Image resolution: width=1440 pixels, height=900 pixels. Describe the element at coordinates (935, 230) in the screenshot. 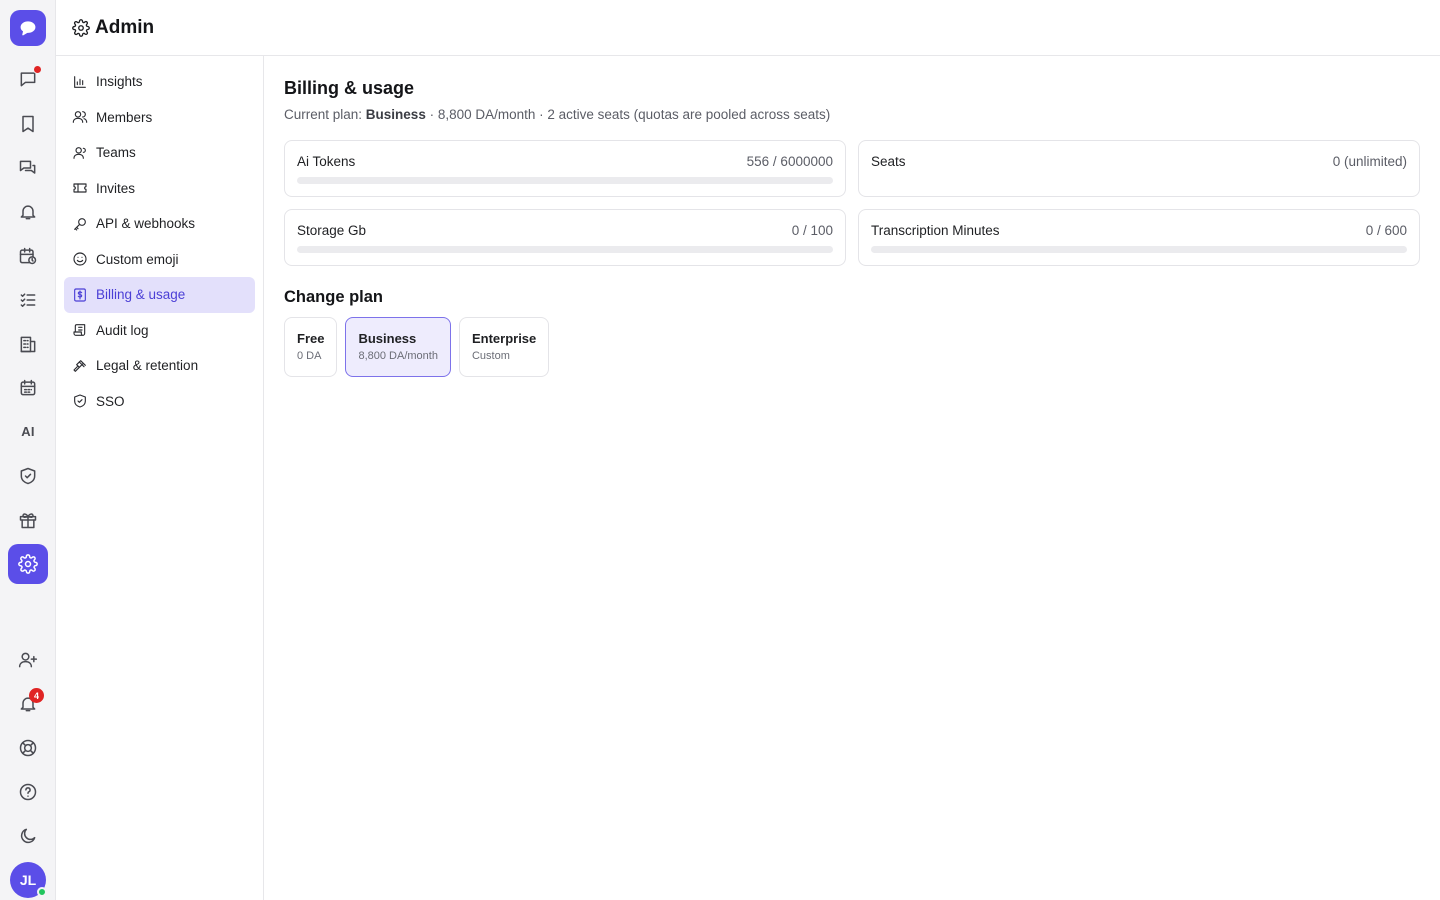

I see `usage-label: Transcription Minutes` at that location.